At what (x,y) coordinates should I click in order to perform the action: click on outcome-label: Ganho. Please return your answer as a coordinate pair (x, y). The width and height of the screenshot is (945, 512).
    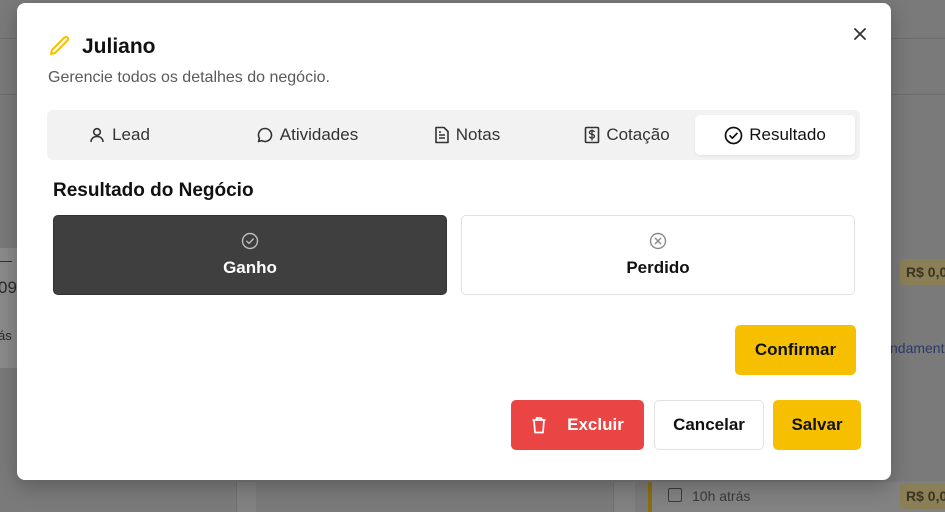
    Looking at the image, I should click on (250, 267).